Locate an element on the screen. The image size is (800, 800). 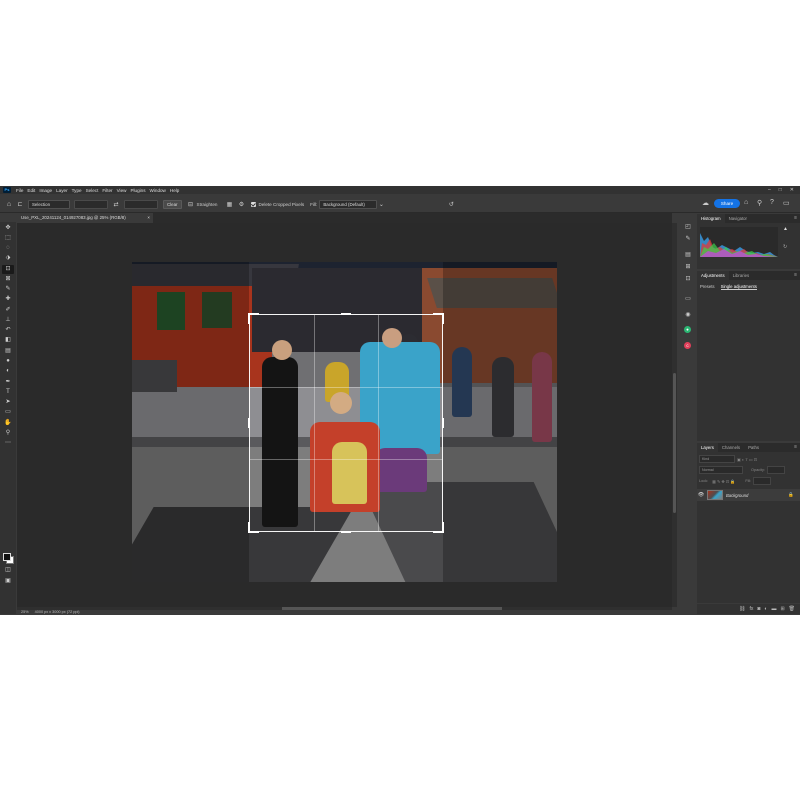
lock-icon: 🔒 is located at coordinates (791, 495).